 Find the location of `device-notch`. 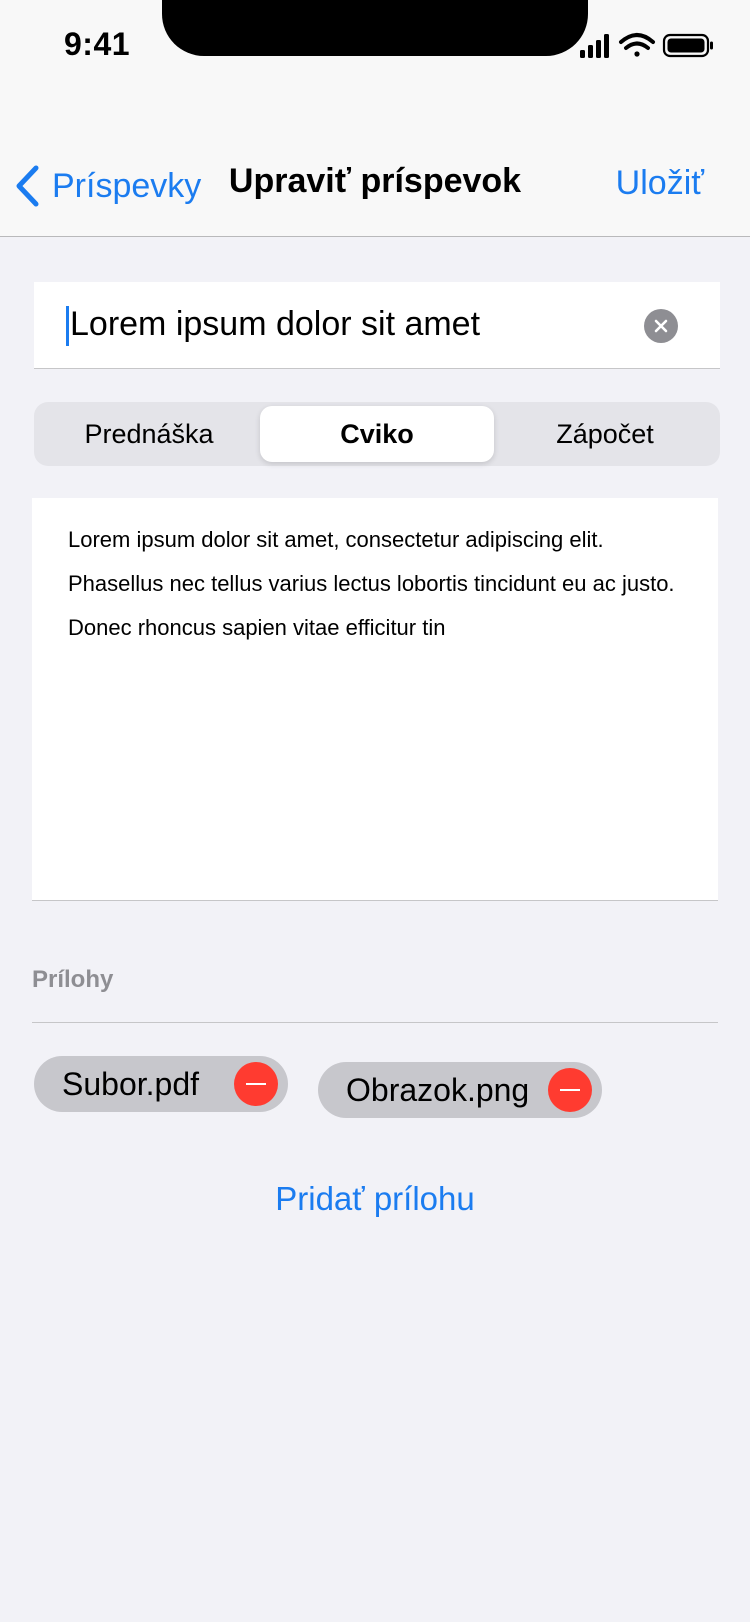

device-notch is located at coordinates (375, 28).